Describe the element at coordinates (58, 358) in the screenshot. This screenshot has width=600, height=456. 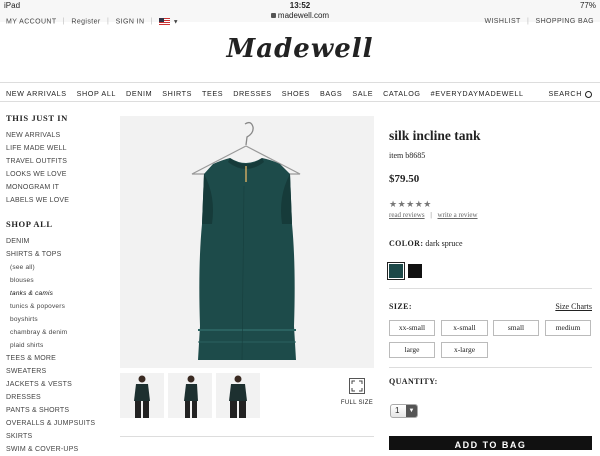
I see `sidebar-item: TEES & MORE` at that location.